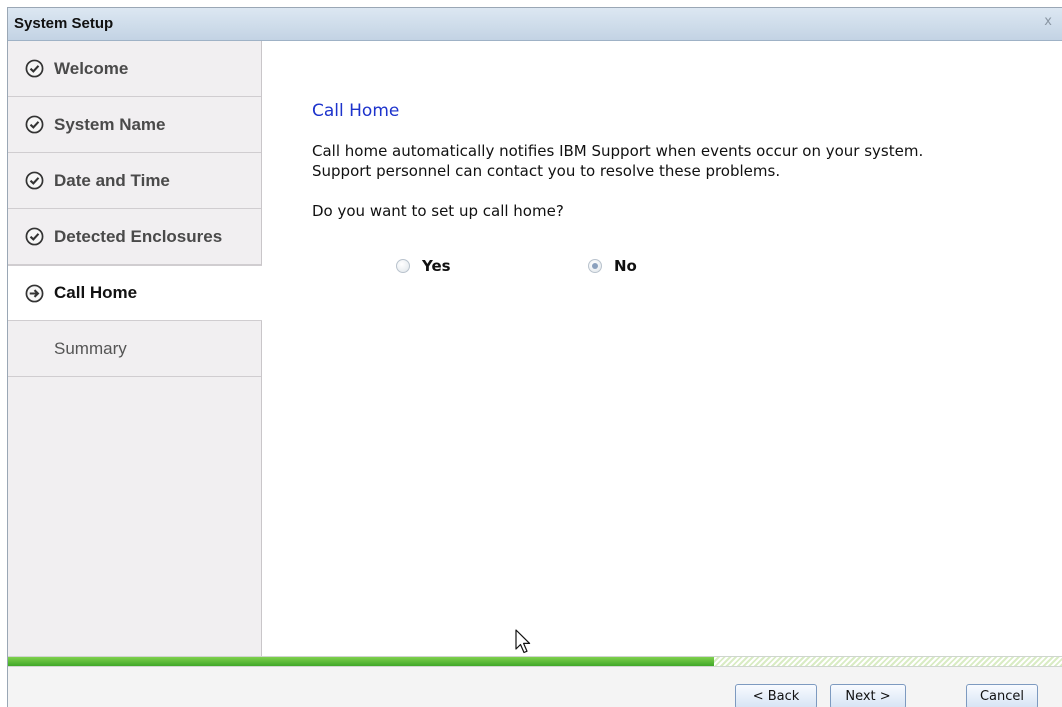 This screenshot has height=707, width=1062. Describe the element at coordinates (1048, 21) in the screenshot. I see `close-icon: x` at that location.